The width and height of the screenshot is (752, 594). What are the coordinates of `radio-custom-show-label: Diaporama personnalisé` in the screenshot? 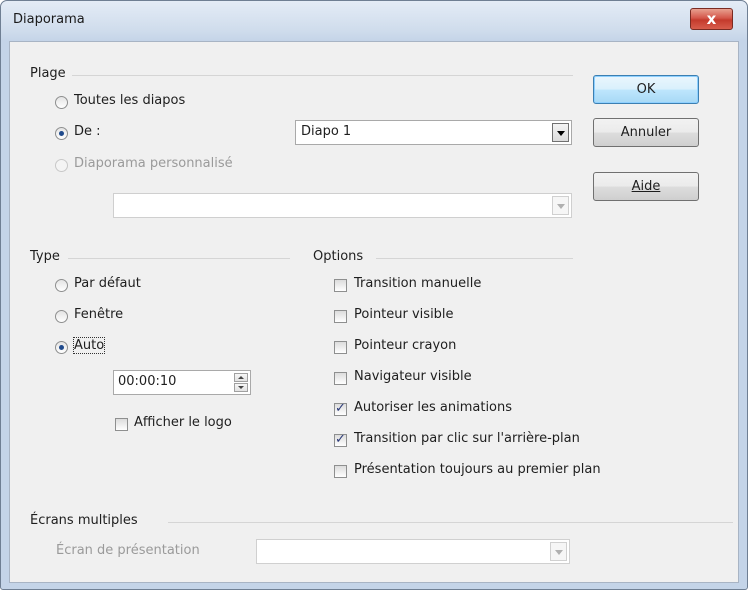 It's located at (153, 163).